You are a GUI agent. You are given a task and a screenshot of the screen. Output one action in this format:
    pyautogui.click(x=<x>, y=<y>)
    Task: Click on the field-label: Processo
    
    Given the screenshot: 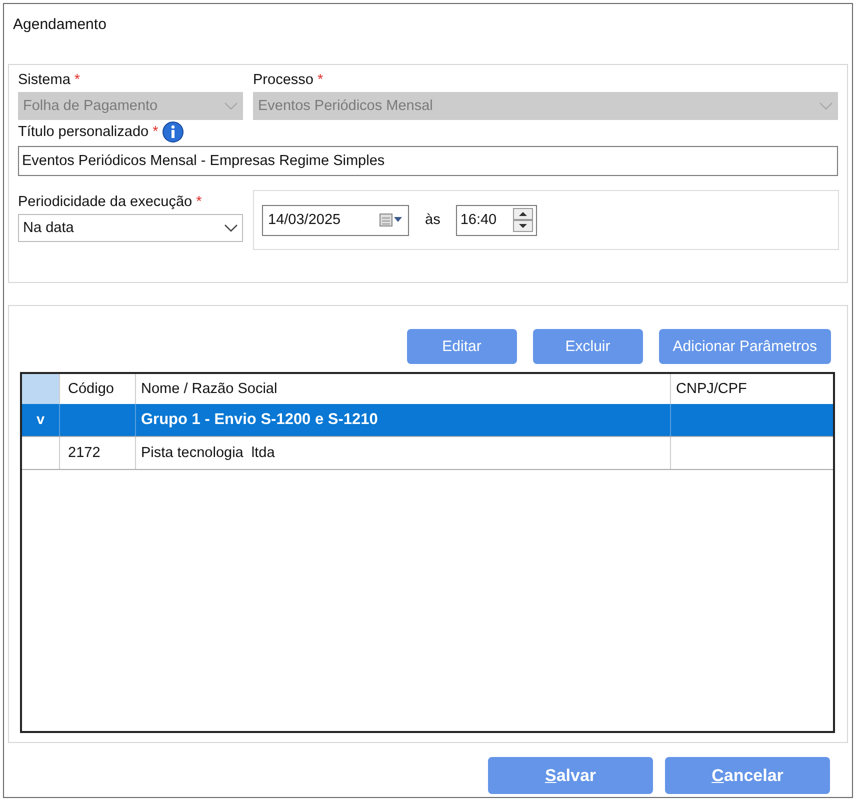 What is the action you would take?
    pyautogui.click(x=283, y=80)
    